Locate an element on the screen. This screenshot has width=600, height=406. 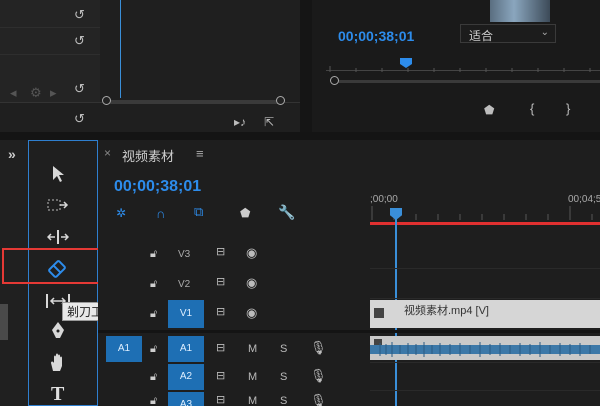
timeline-title: 视频素材 is located at coordinates (148, 155).